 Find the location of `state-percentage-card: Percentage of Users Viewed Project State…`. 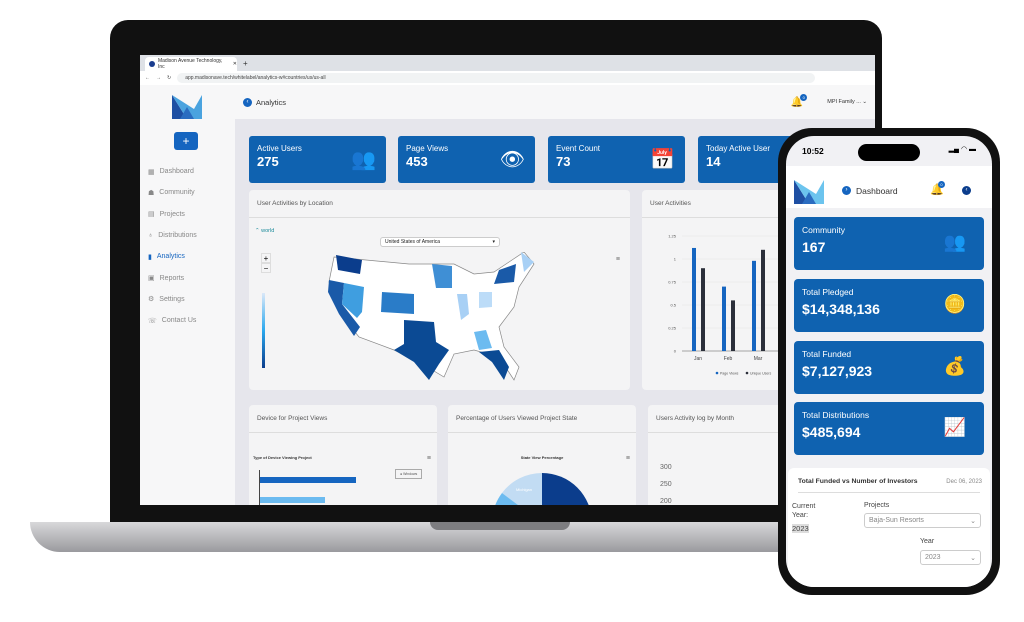

state-percentage-card: Percentage of Users Viewed Project State… is located at coordinates (542, 455).